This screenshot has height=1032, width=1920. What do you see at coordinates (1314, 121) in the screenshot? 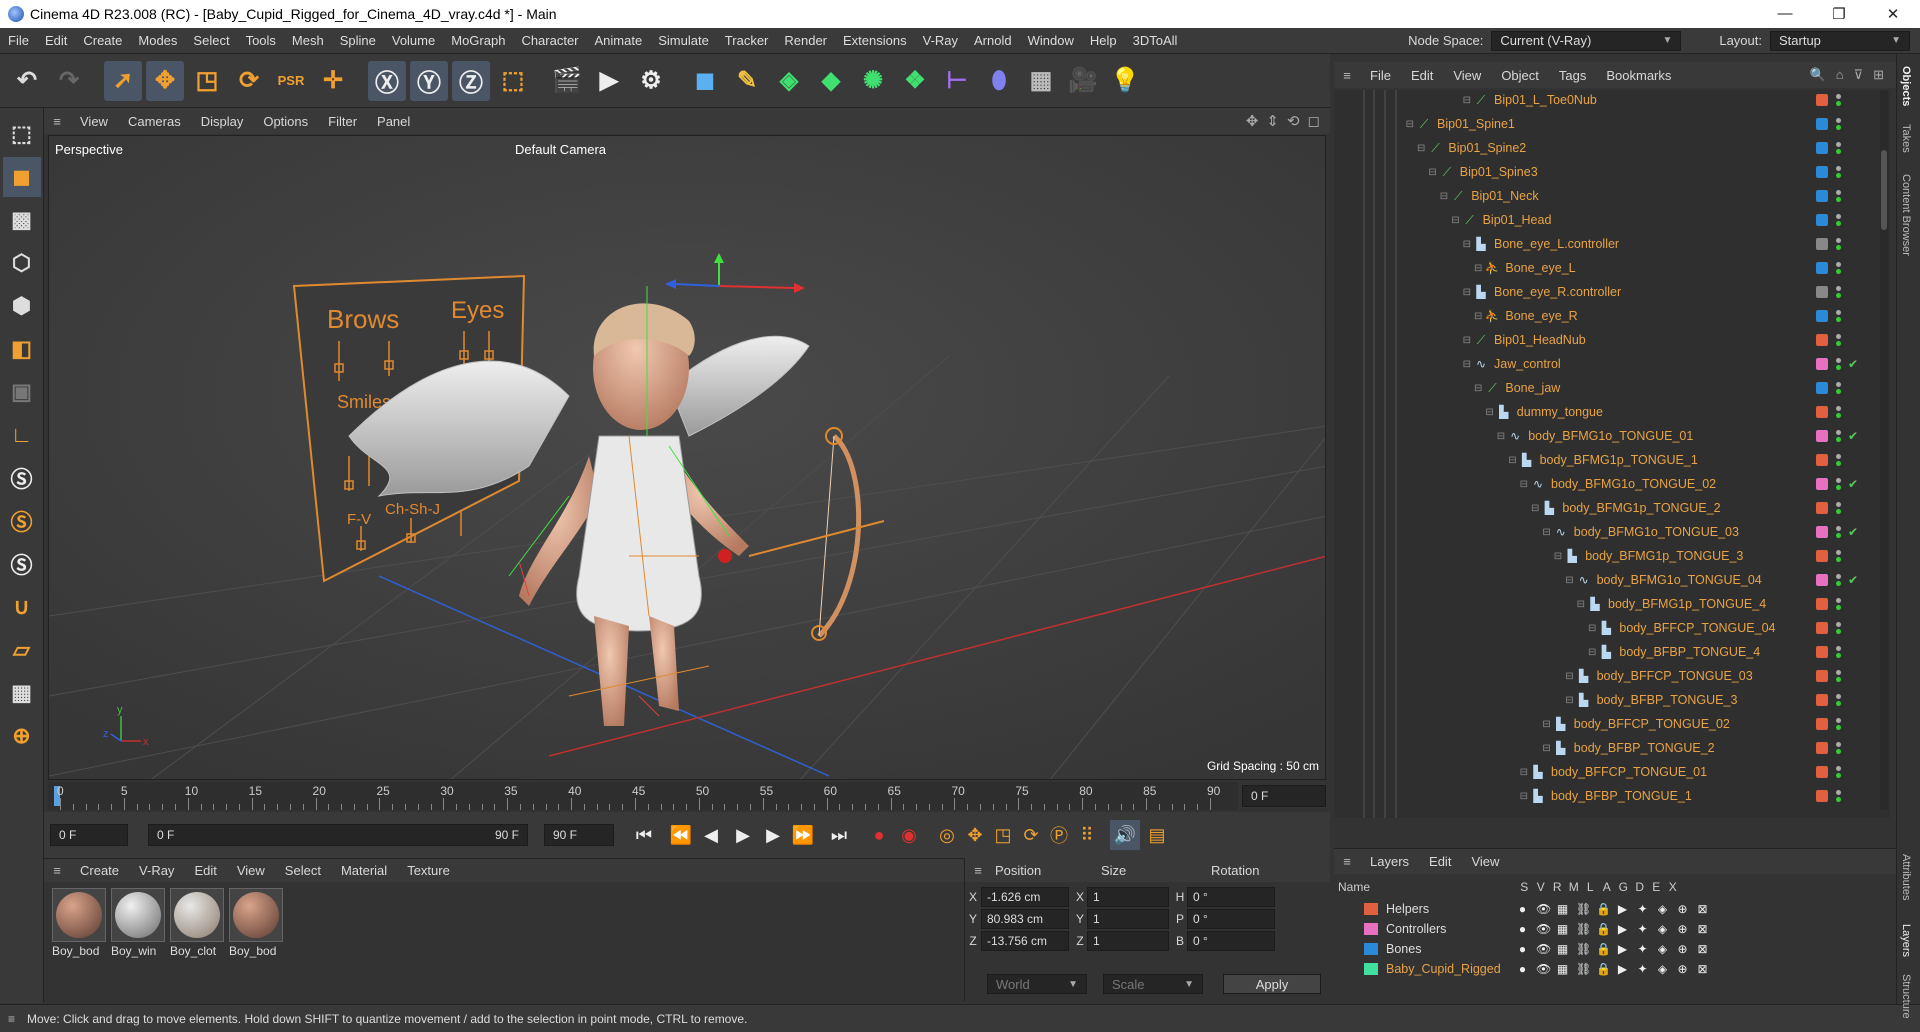
I see `maximize-view-icon: ◻` at bounding box center [1314, 121].